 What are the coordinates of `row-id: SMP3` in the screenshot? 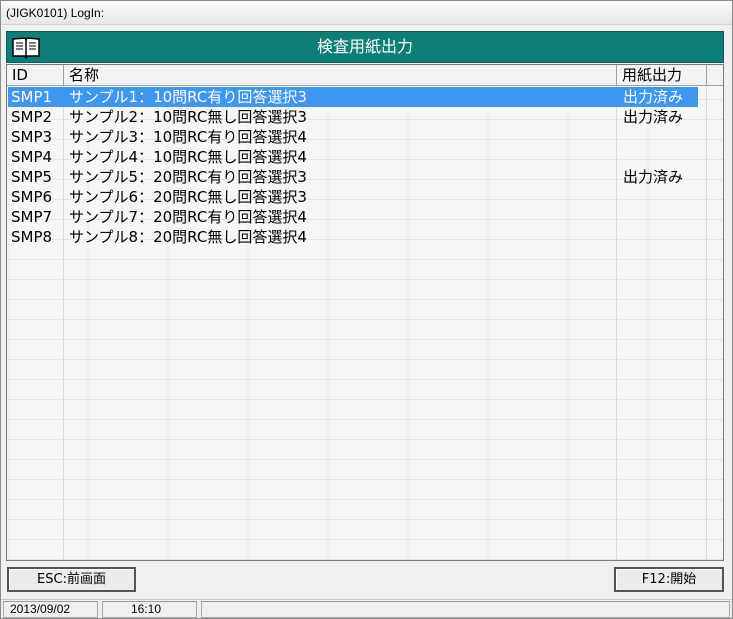 It's located at (32, 137).